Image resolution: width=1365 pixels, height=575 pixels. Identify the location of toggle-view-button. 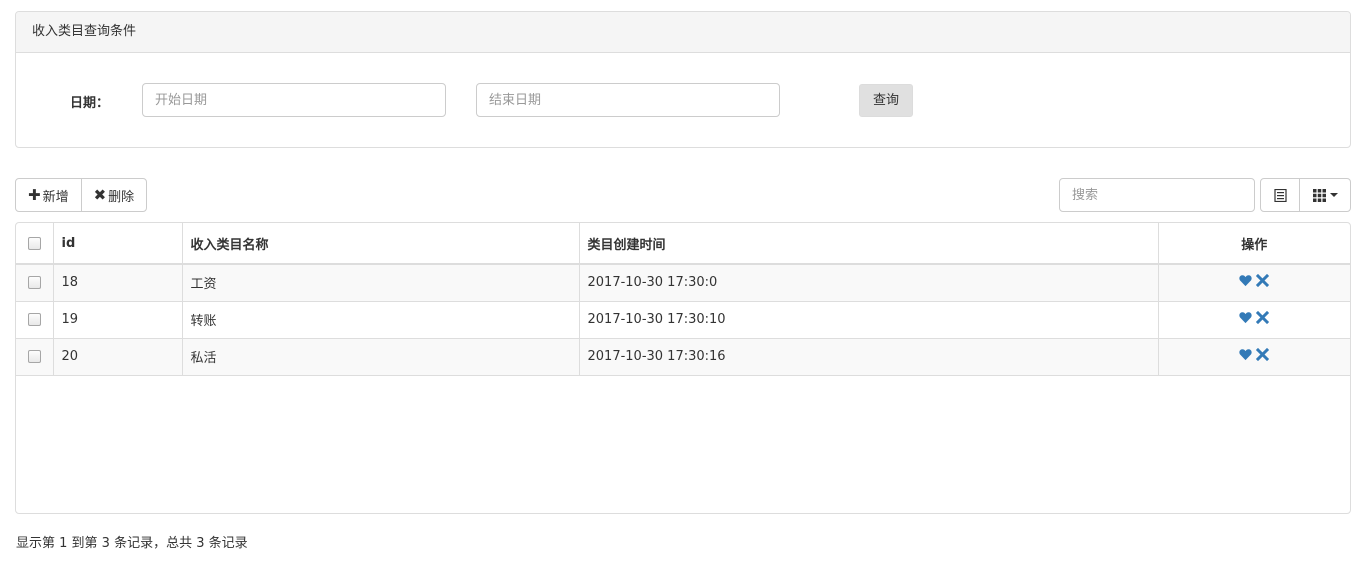
(1280, 195).